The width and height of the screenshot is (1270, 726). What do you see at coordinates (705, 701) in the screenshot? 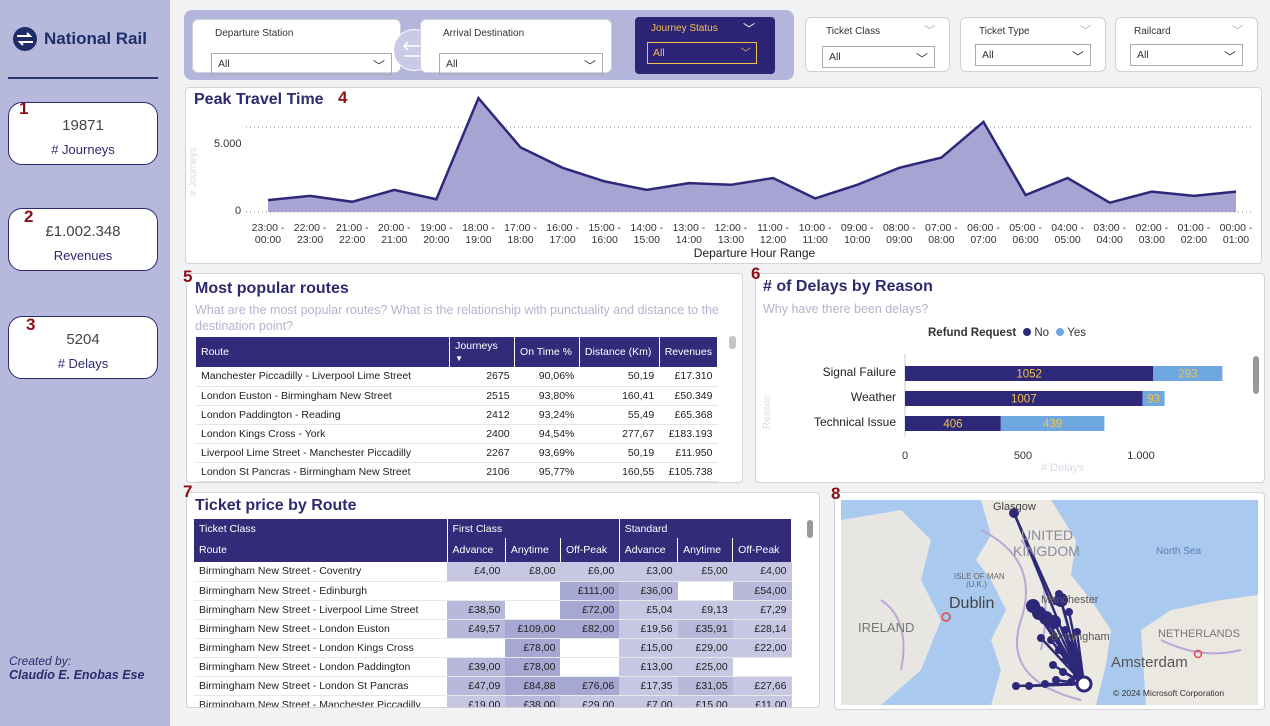
I see `table-cell: £15,00` at bounding box center [705, 701].